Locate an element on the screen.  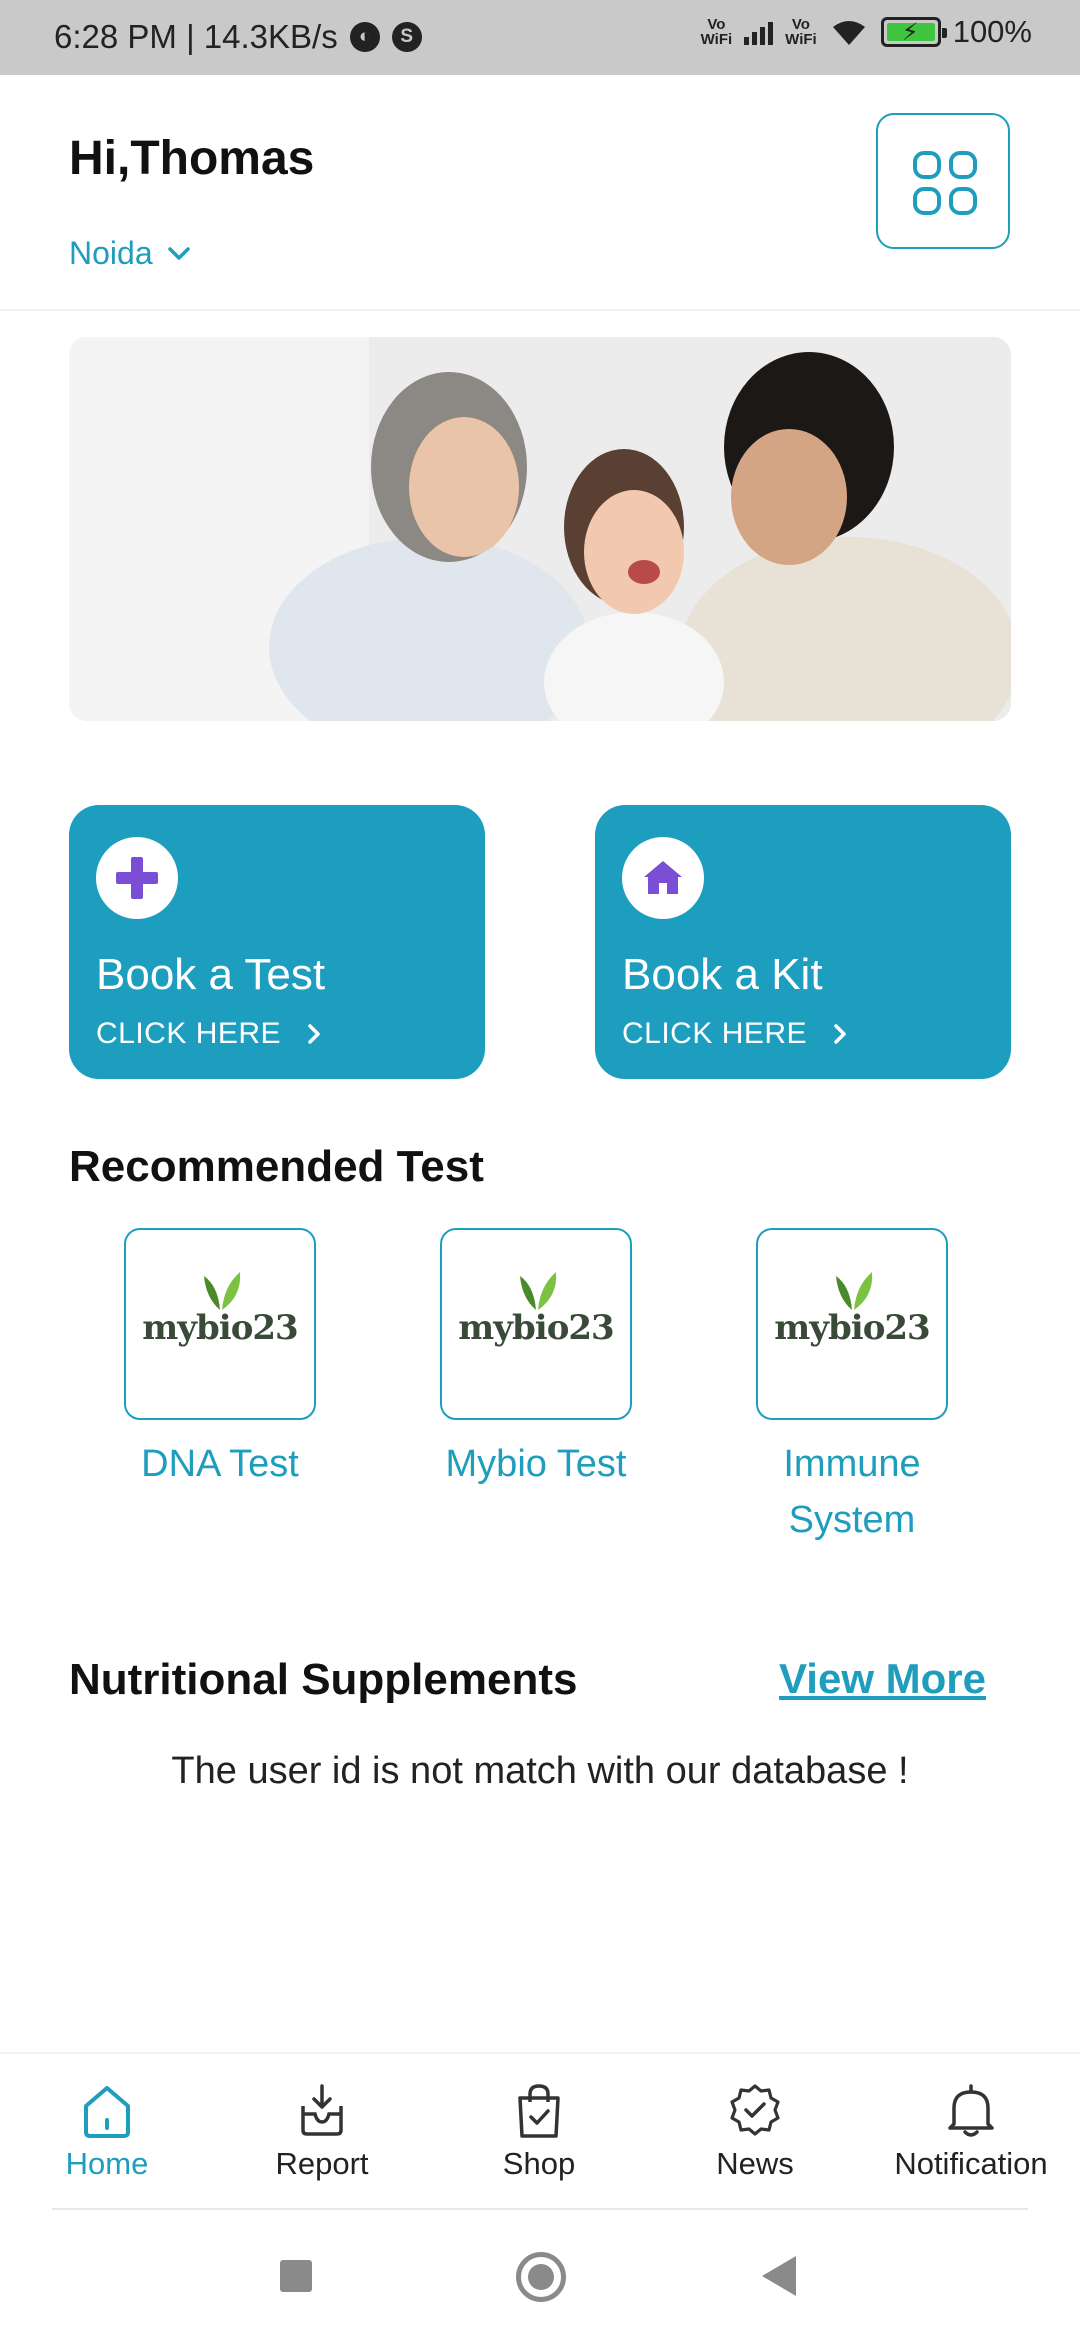
recommended-item-immune-system: mybio23 Immune System is located at coordinates (852, 1388).